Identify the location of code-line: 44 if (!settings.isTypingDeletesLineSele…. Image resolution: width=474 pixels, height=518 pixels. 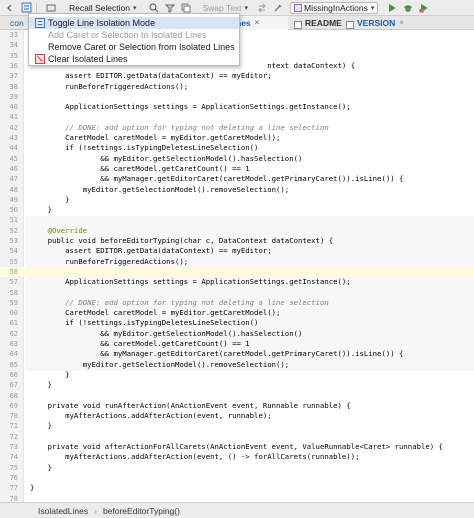
(237, 148).